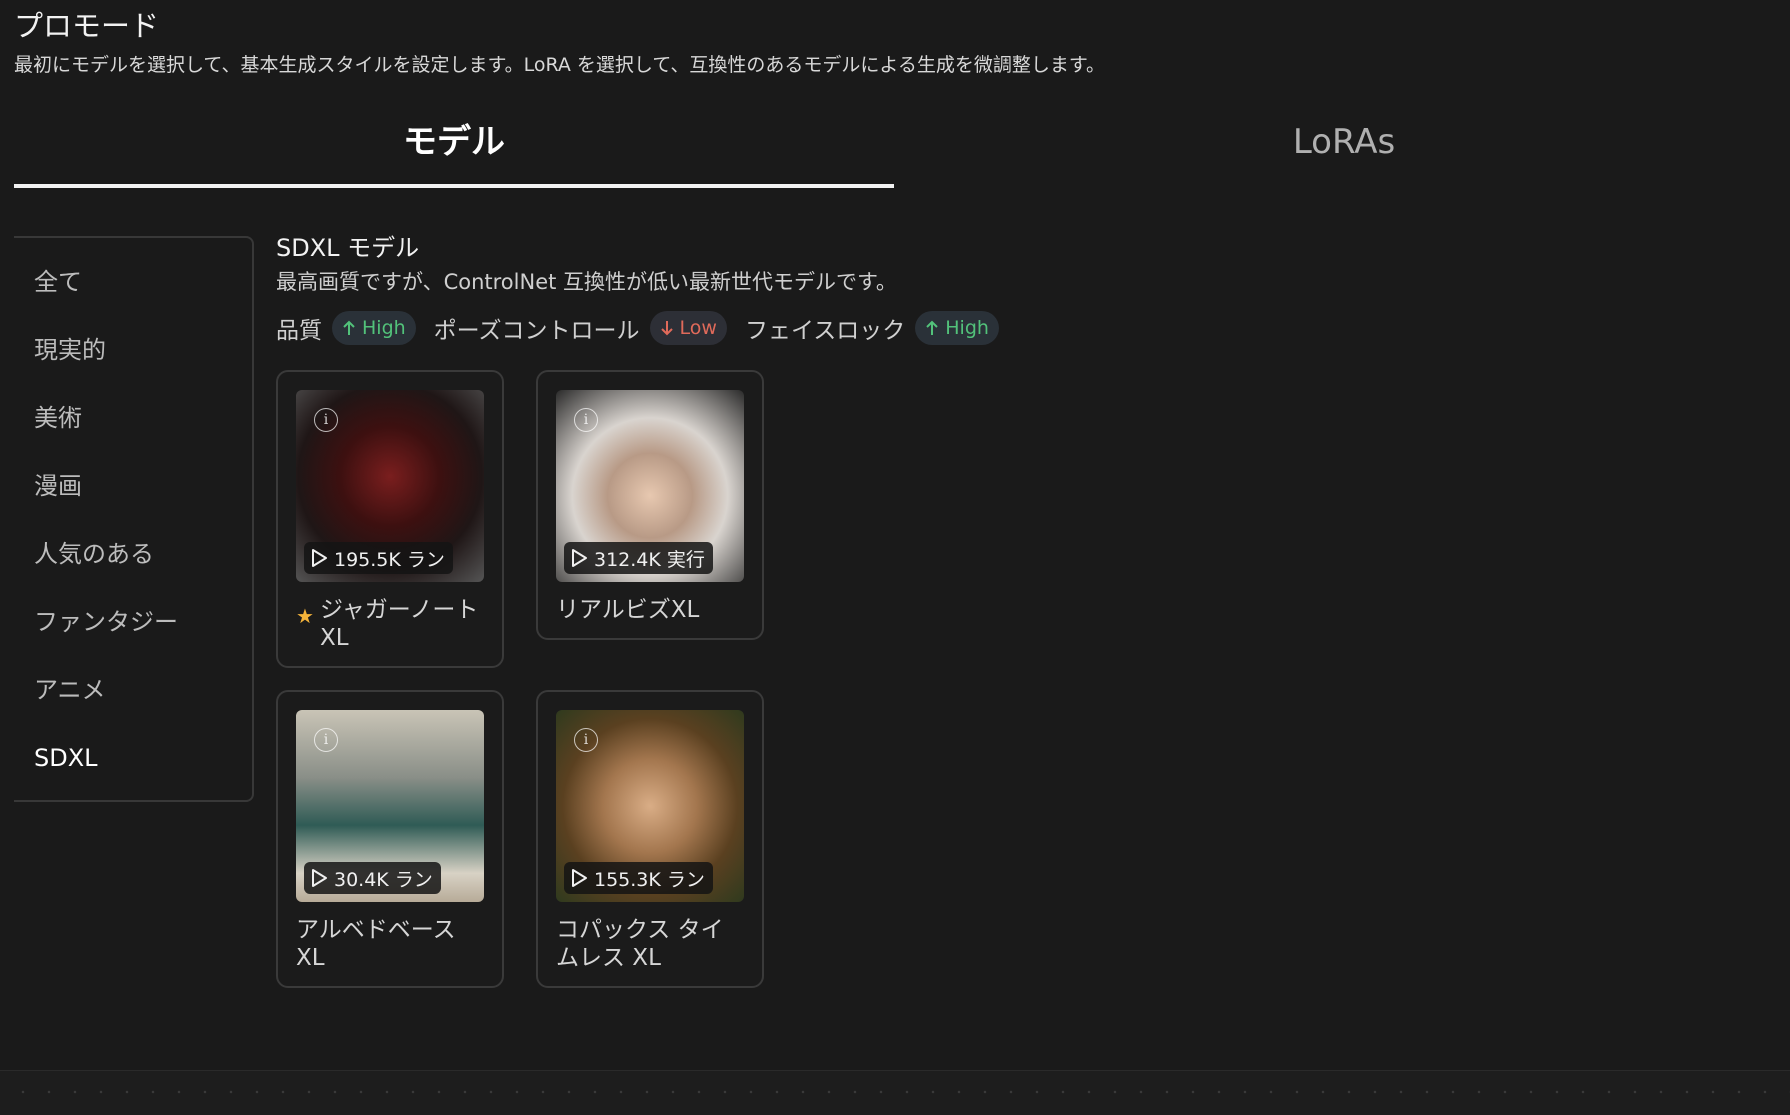  Describe the element at coordinates (895, 1092) in the screenshot. I see `bottom-bar` at that location.